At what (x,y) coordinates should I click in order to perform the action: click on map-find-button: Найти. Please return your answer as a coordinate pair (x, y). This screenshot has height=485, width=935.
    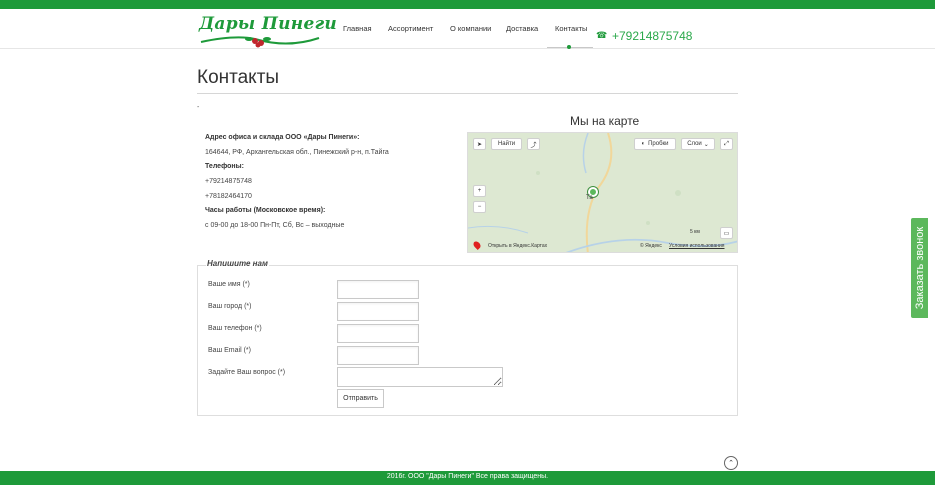
    Looking at the image, I should click on (506, 144).